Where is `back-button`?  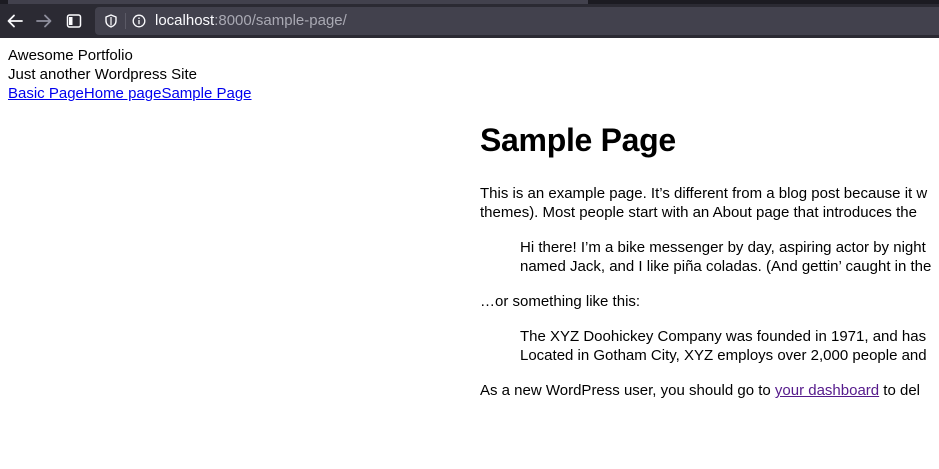 back-button is located at coordinates (15, 21).